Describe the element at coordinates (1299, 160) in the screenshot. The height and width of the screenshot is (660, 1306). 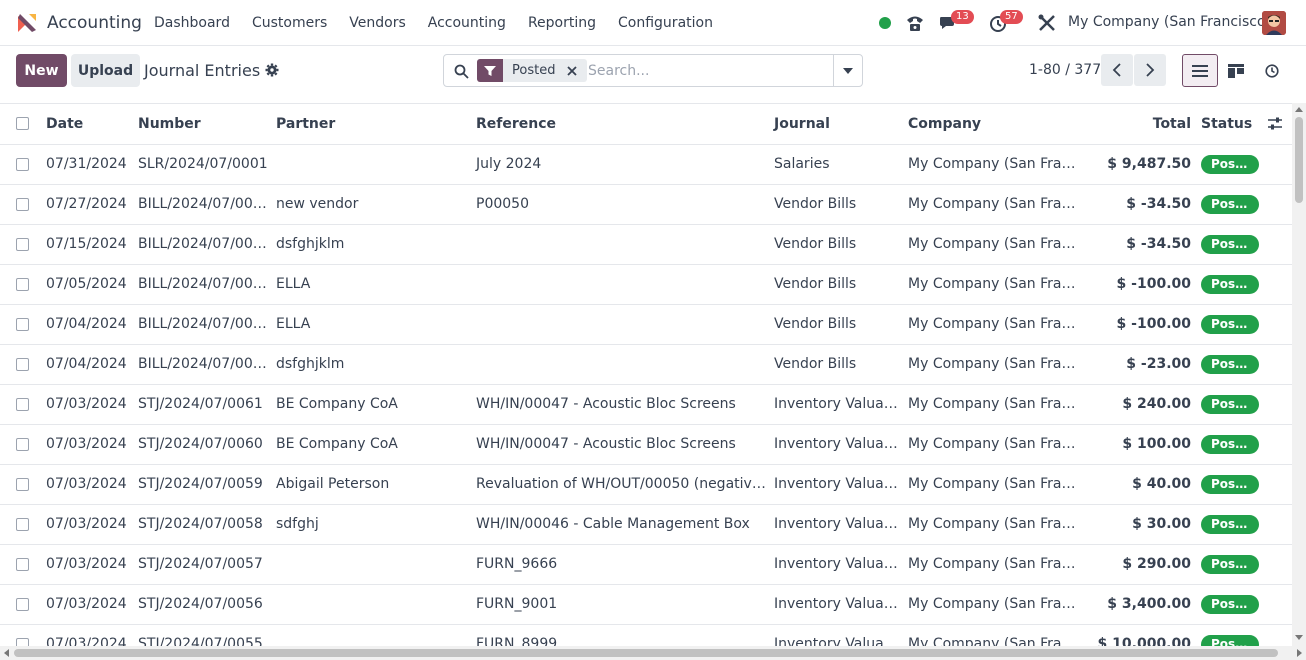
I see `vertical-scroll-thumb` at that location.